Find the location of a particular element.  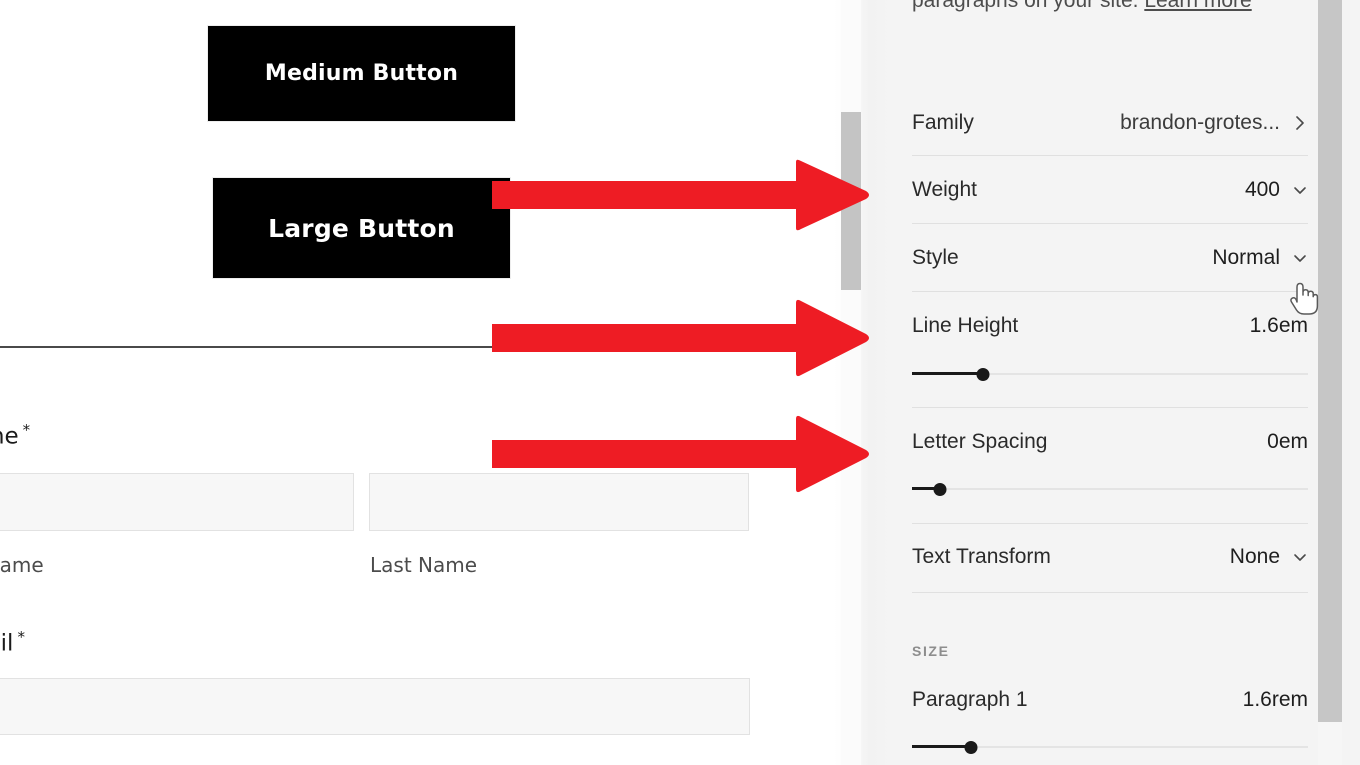

pointer-hand-cursor is located at coordinates (1303, 298).